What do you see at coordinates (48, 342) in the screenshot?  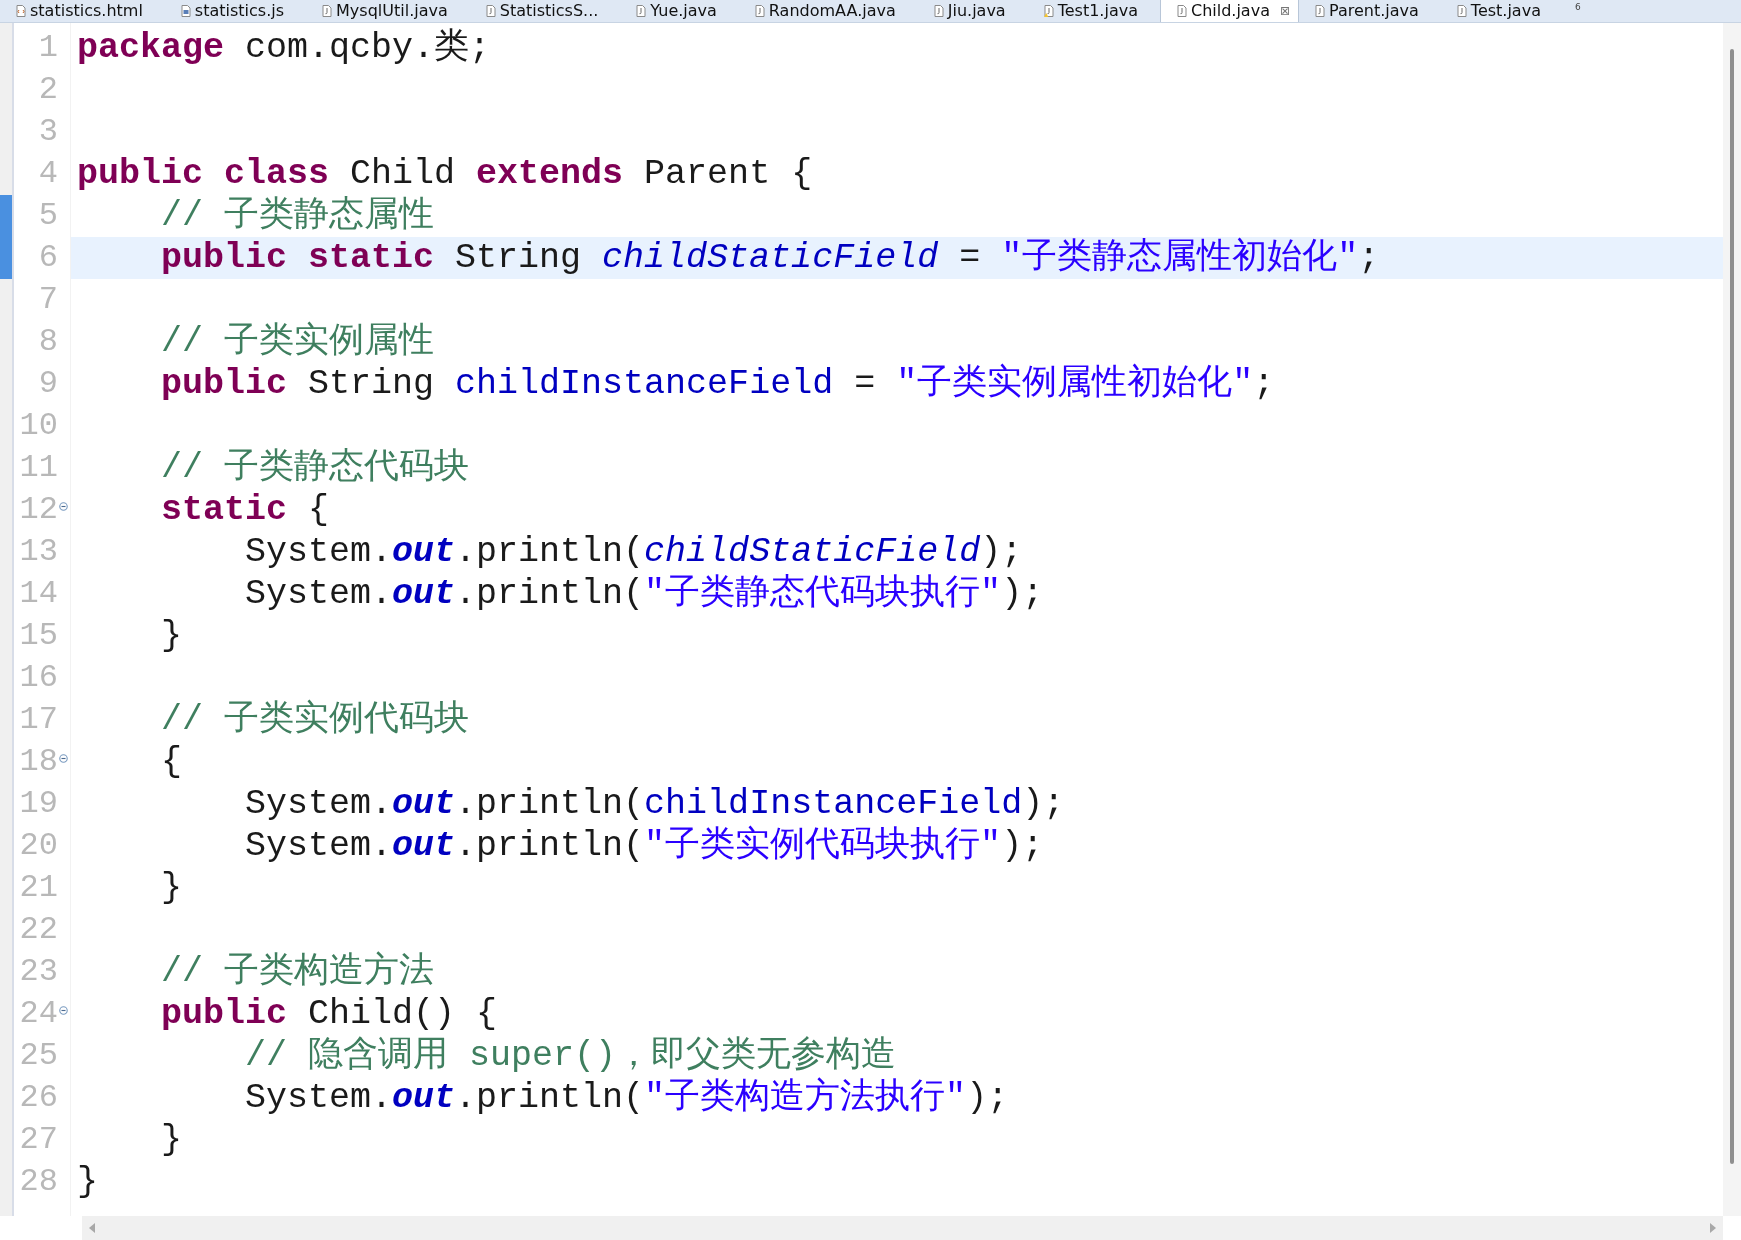 I see `line-number: 8` at bounding box center [48, 342].